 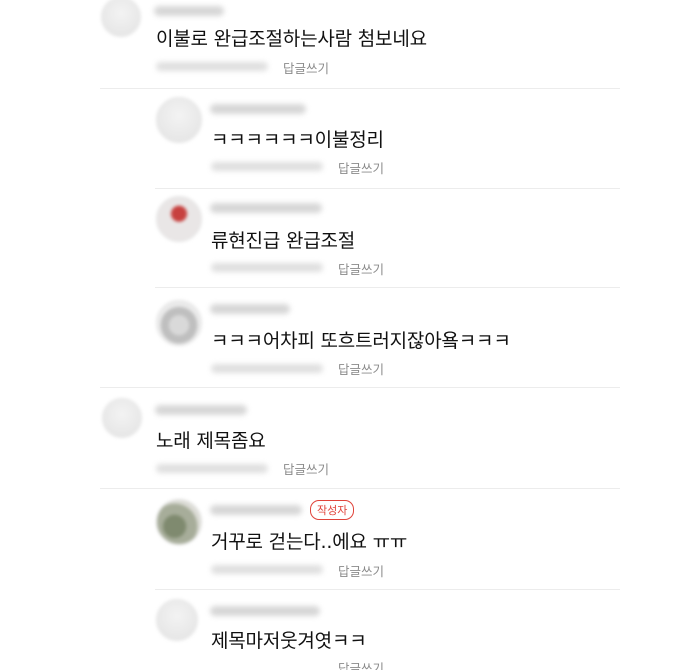 I want to click on comment-text: 제목마저웃겨엿ㅋㅋ, so click(x=289, y=641).